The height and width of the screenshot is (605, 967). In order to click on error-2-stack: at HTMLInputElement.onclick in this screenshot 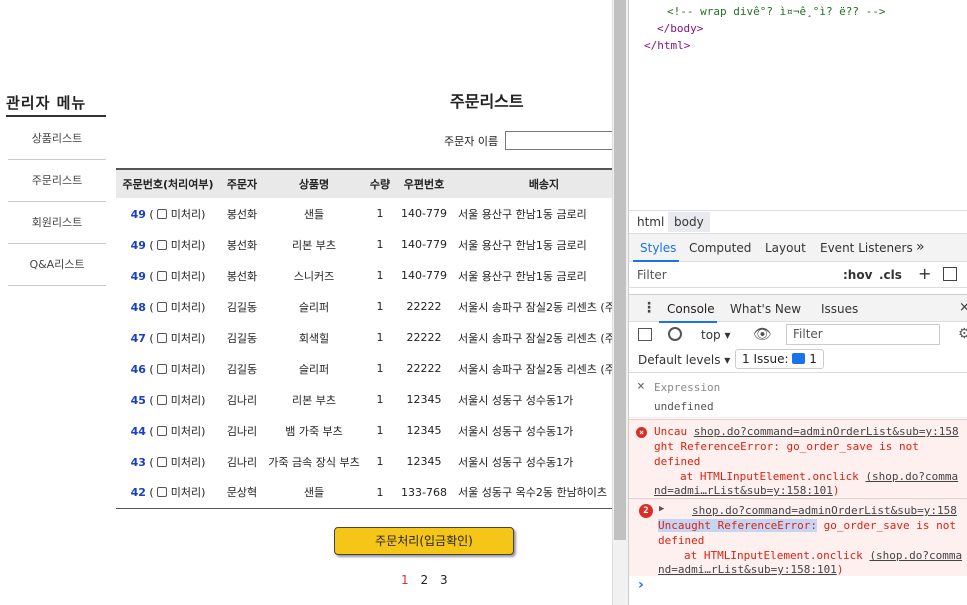, I will do `click(773, 555)`.